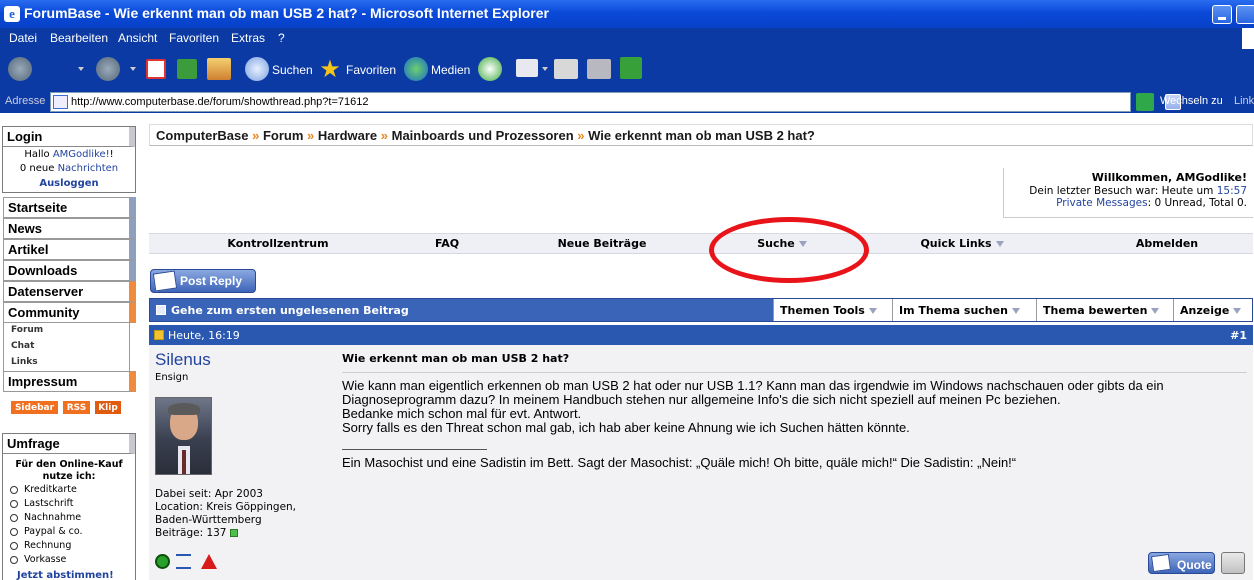 The width and height of the screenshot is (1254, 580). I want to click on messages-link: Nachrichten, so click(88, 168).